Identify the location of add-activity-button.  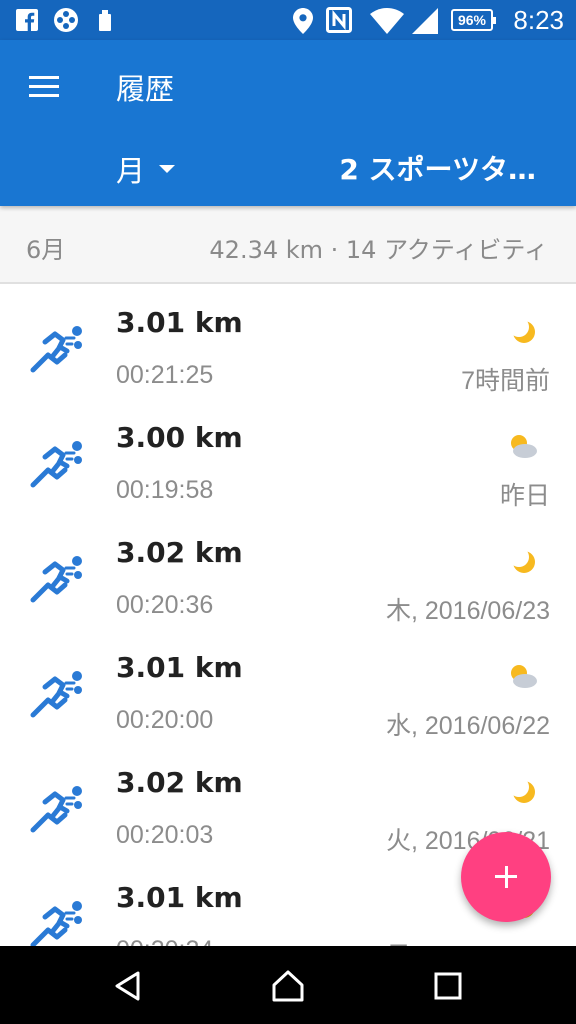
(506, 877).